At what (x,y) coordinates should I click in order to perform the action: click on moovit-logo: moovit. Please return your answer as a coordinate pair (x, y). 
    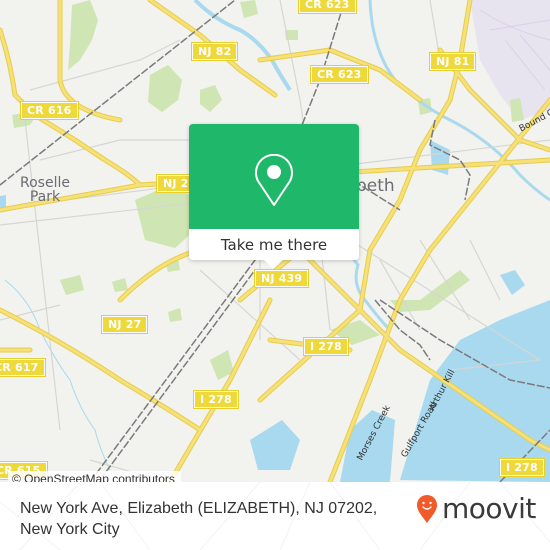
    Looking at the image, I should click on (476, 508).